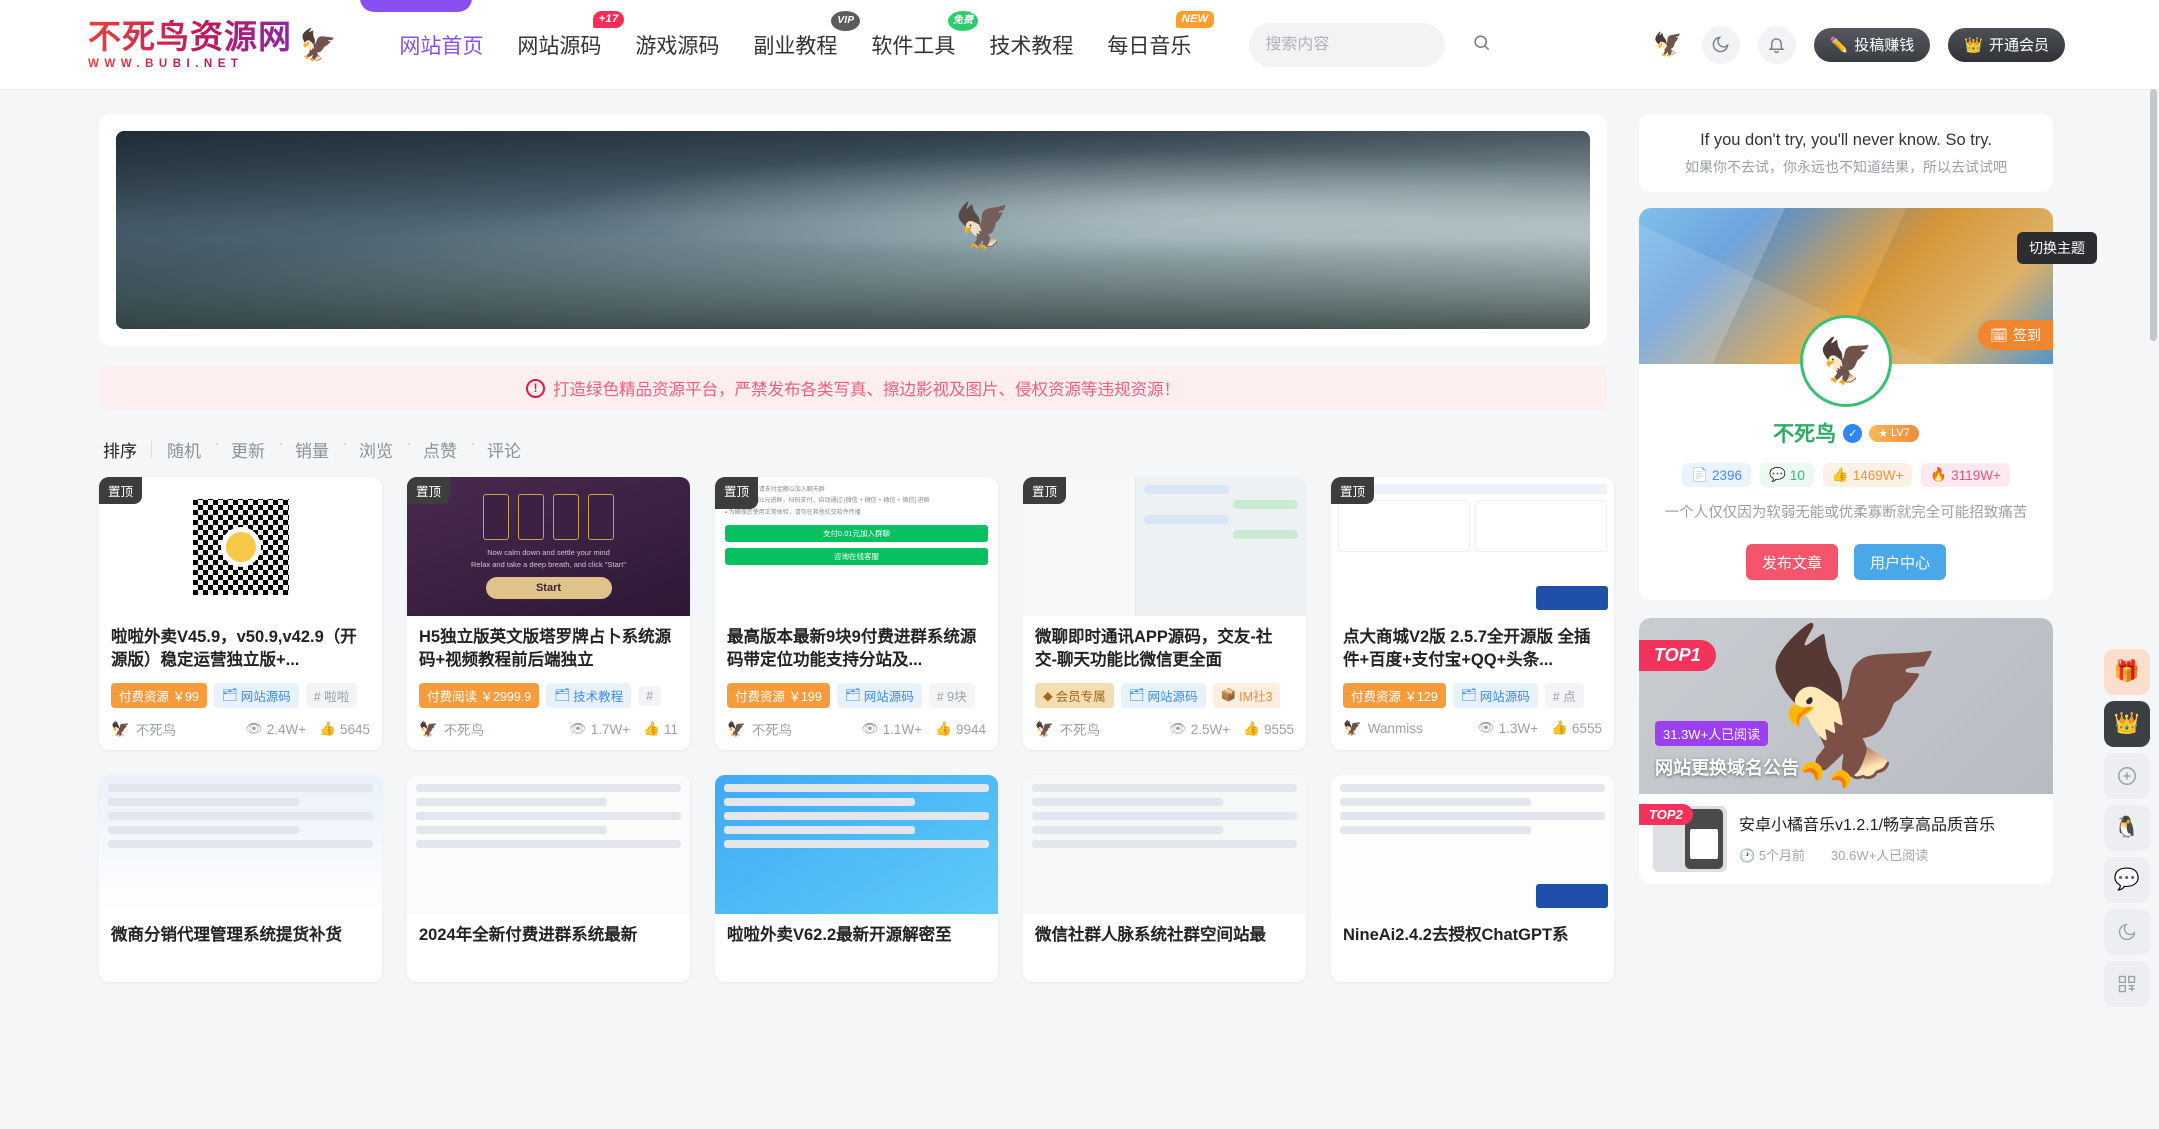 The width and height of the screenshot is (2159, 1129). Describe the element at coordinates (429, 490) in the screenshot. I see `pin-badge: 置顶` at that location.